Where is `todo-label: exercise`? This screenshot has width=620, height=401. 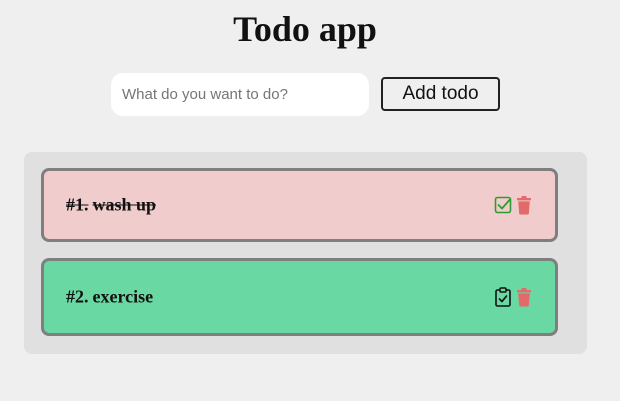 todo-label: exercise is located at coordinates (123, 296).